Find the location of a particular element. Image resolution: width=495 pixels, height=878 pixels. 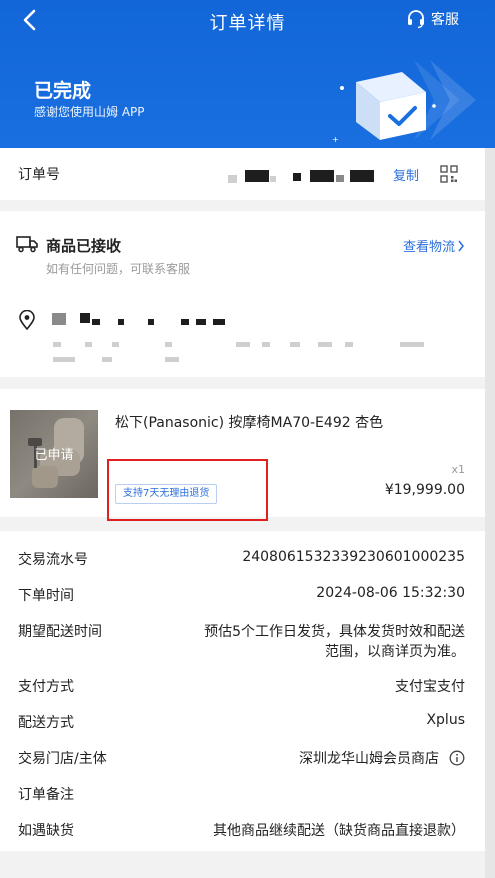

track-logistics-link: 查看物流 is located at coordinates (434, 245).